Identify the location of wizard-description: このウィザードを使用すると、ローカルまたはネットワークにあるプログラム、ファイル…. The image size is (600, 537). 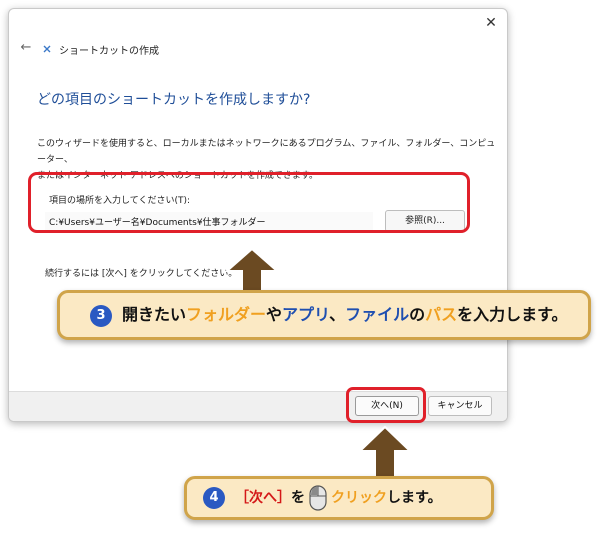
(267, 160).